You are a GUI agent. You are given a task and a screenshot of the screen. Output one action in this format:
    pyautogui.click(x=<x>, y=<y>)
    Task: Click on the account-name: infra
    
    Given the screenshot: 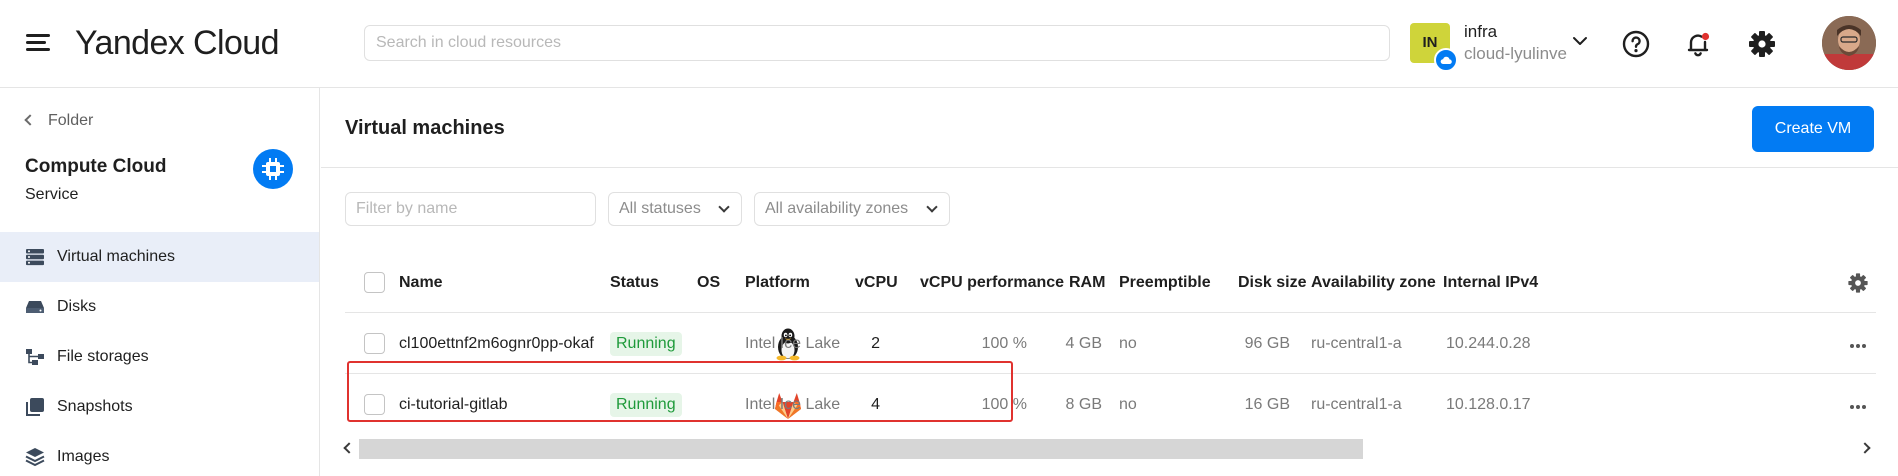 What is the action you would take?
    pyautogui.click(x=1480, y=32)
    